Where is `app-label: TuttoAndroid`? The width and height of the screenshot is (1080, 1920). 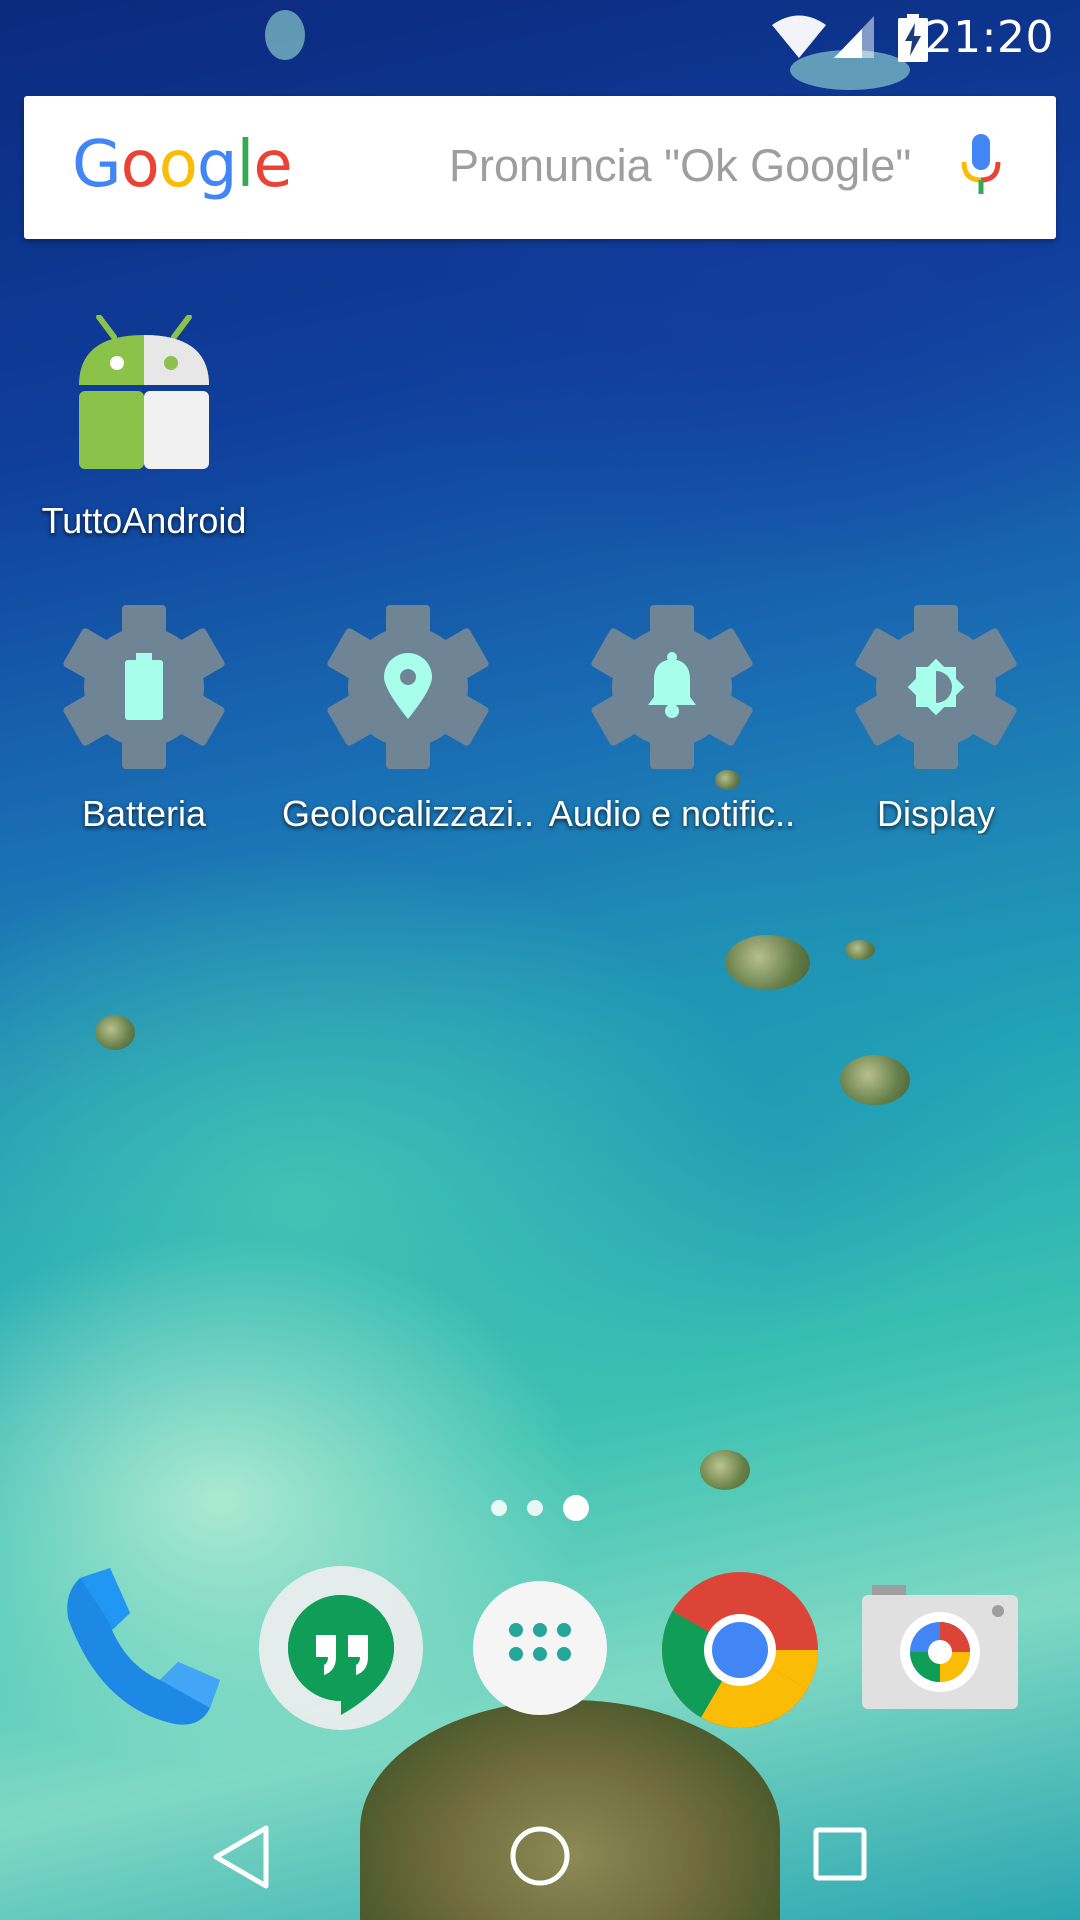
app-label: TuttoAndroid is located at coordinates (144, 520).